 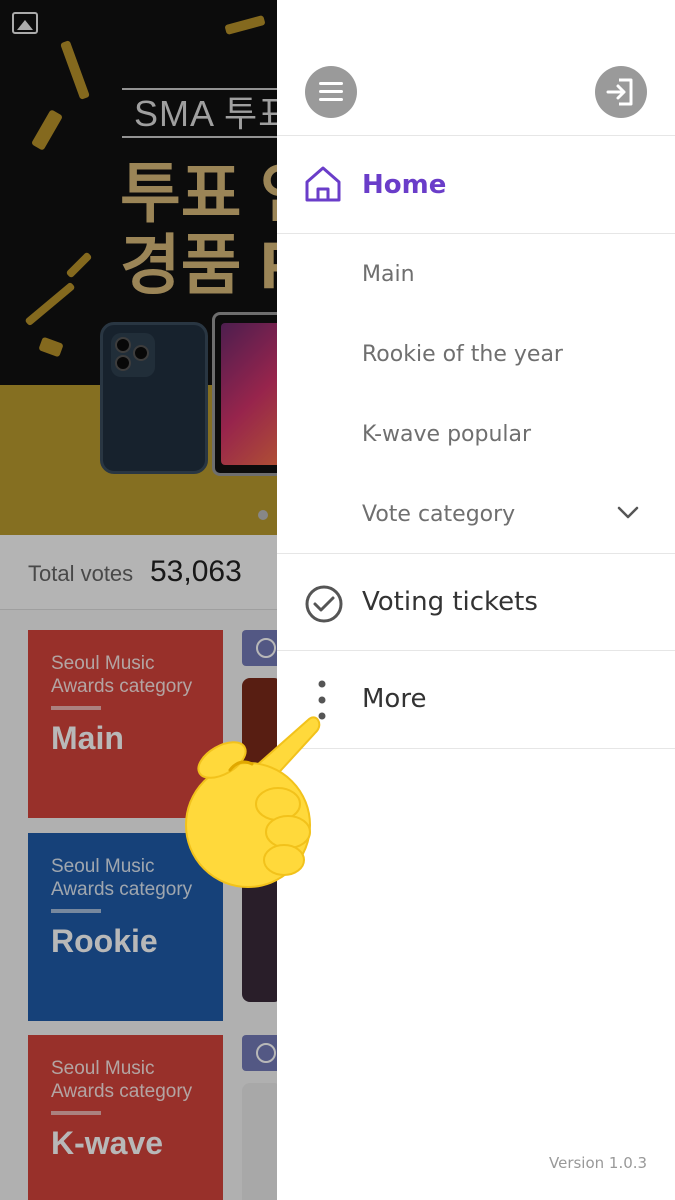 I want to click on nav-voting-tickets: Voting tickets, so click(x=476, y=602).